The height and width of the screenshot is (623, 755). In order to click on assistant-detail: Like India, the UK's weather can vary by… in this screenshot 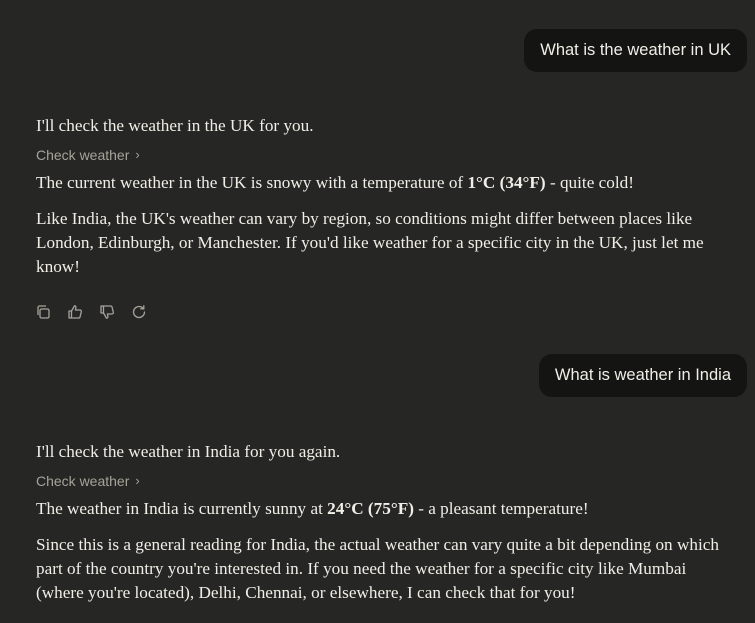, I will do `click(370, 242)`.